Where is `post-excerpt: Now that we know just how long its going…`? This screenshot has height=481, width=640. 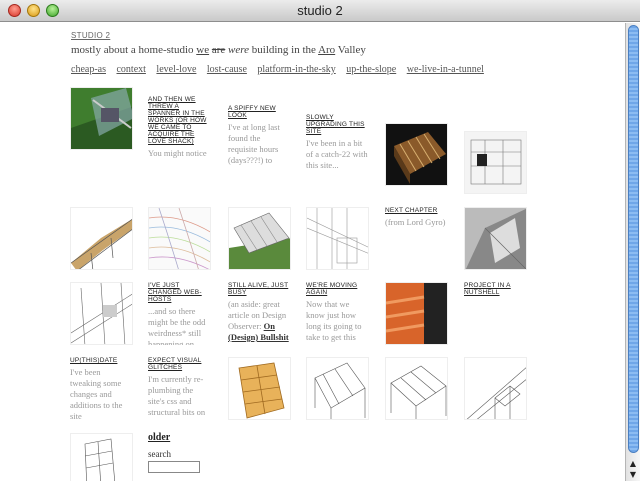 post-excerpt: Now that we know just how long its going… is located at coordinates (334, 320).